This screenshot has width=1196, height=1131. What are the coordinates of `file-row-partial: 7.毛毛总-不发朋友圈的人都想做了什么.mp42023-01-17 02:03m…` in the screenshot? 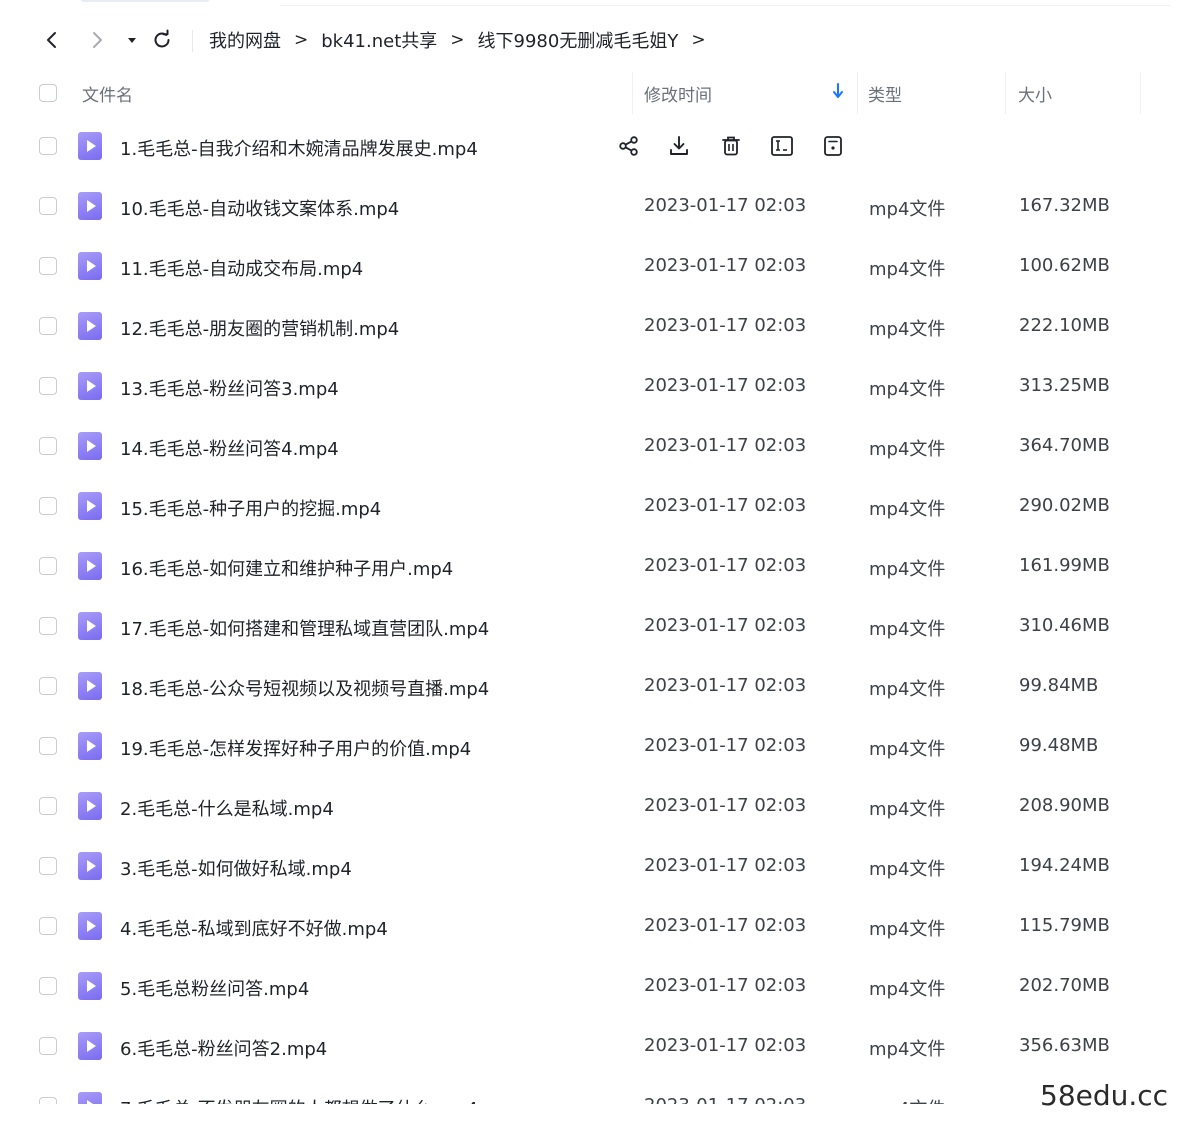 It's located at (598, 1091).